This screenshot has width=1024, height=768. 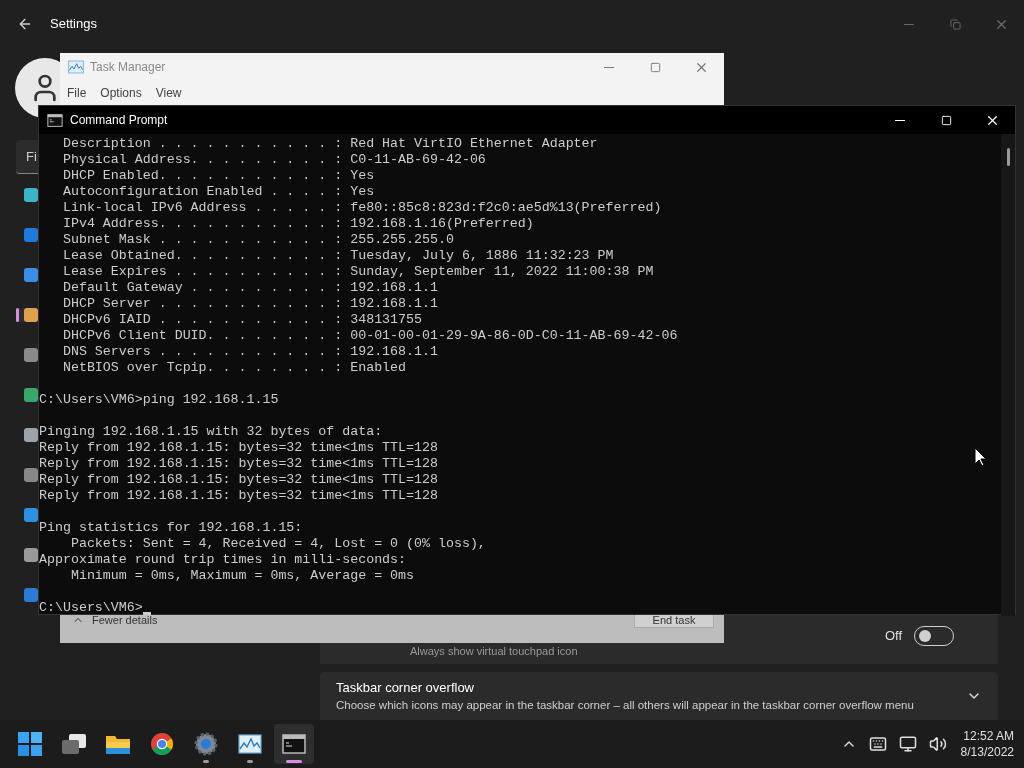 What do you see at coordinates (494, 651) in the screenshot?
I see `setting-description: Always show virtual touchpad icon` at bounding box center [494, 651].